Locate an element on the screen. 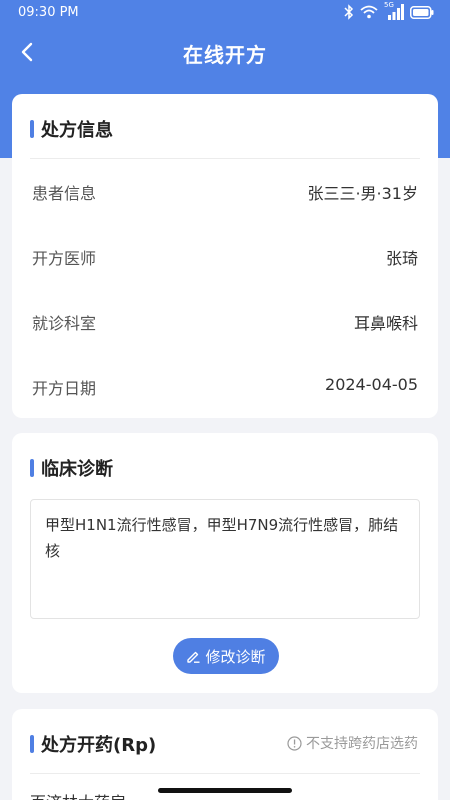 The width and height of the screenshot is (450, 800). notice-text: 不支持跨药店选药 is located at coordinates (362, 744).